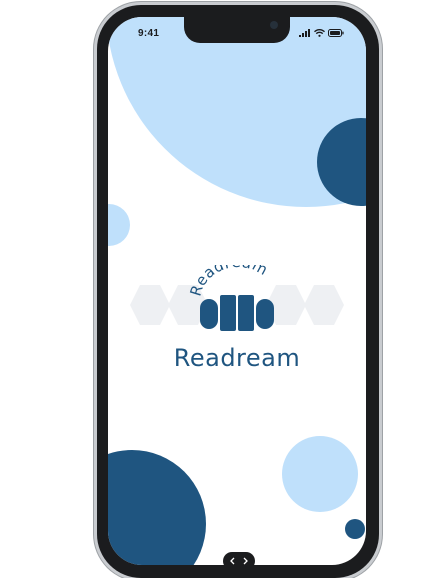  I want to click on logo: Readream, so click(237, 294).